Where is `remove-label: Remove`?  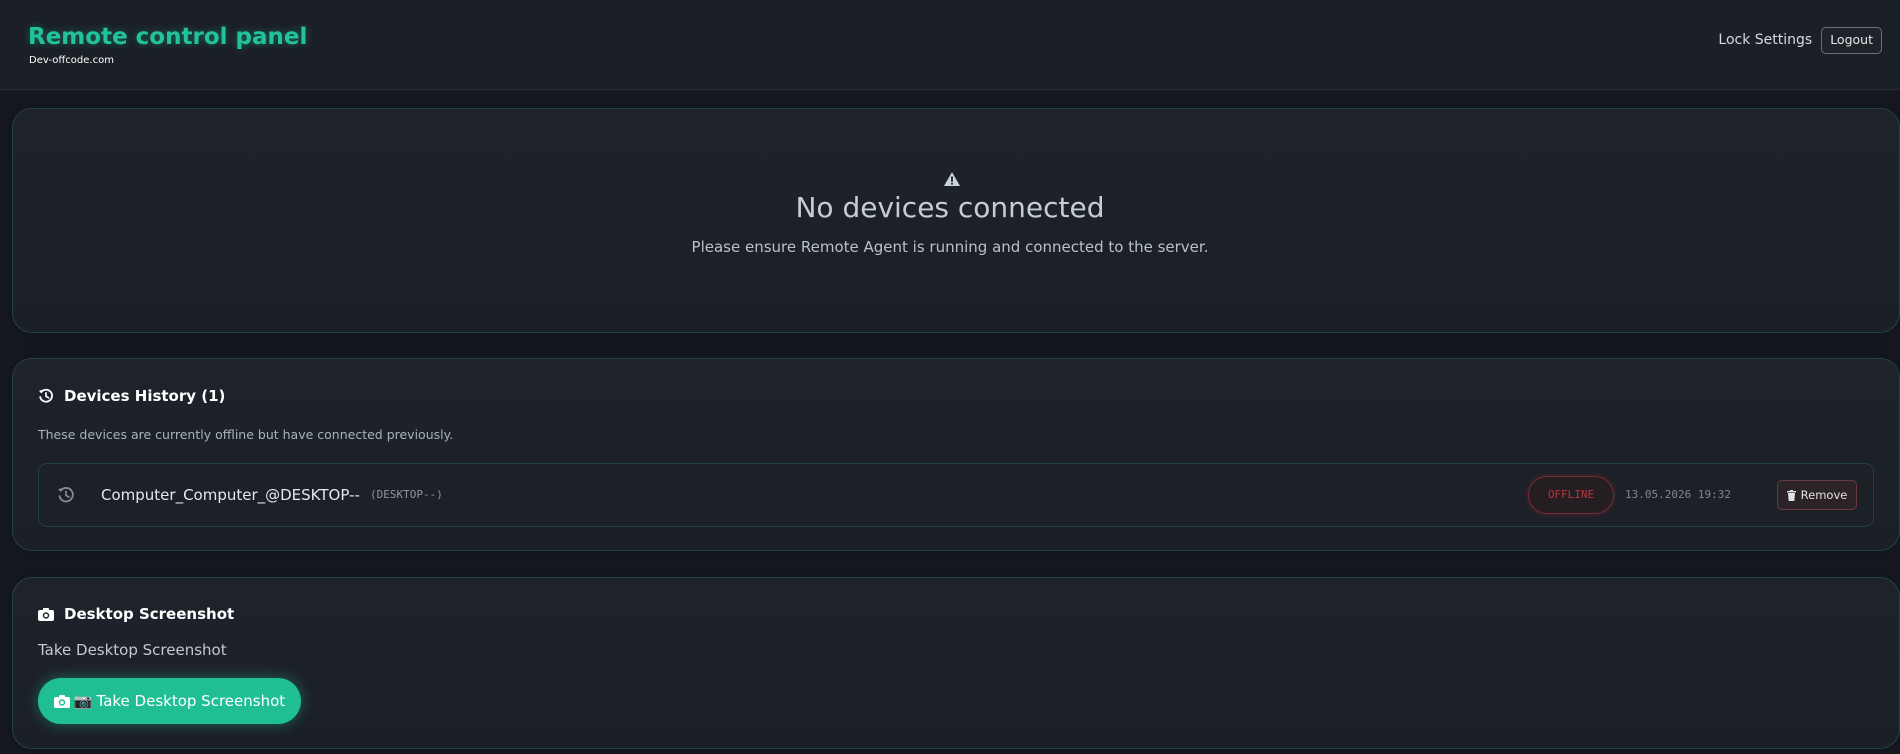
remove-label: Remove is located at coordinates (1824, 495).